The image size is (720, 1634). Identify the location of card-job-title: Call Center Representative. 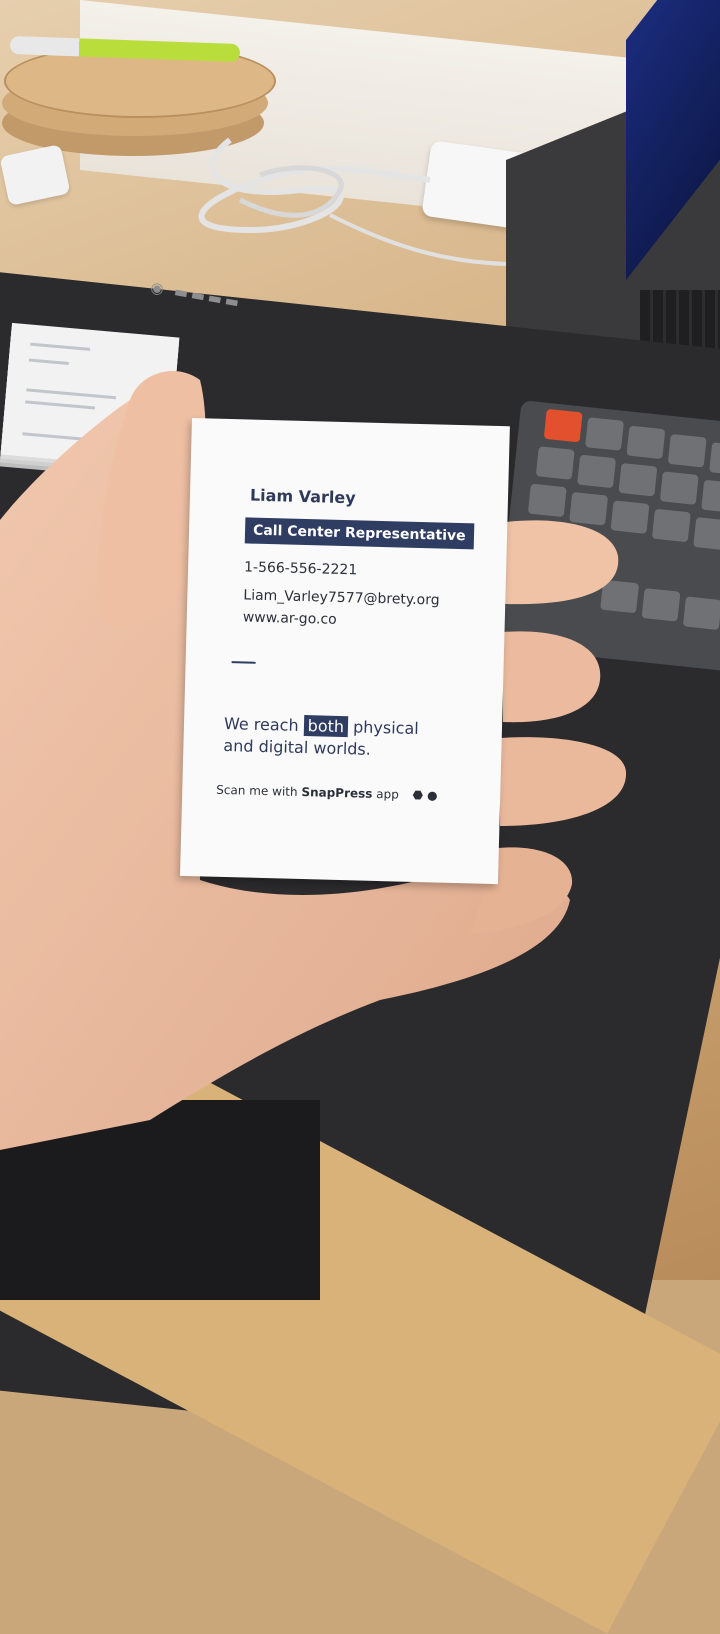
(359, 533).